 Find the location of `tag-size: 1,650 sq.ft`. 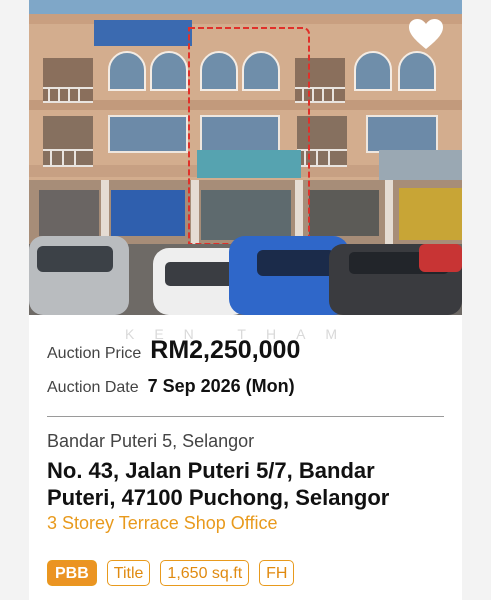

tag-size: 1,650 sq.ft is located at coordinates (205, 573).